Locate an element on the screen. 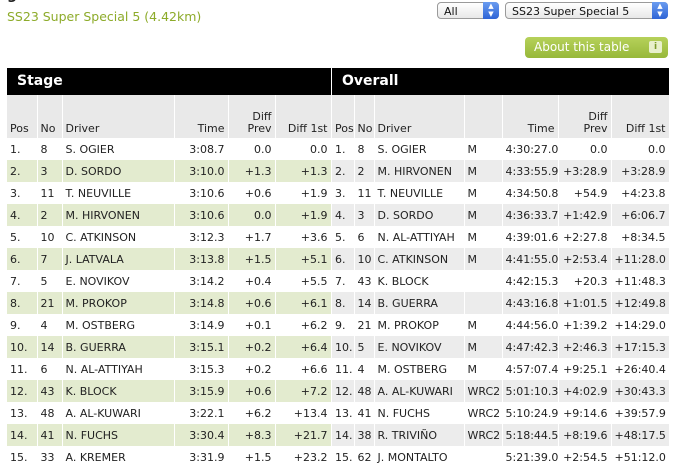 The width and height of the screenshot is (673, 468). table-row: 2. 2 M. HIRVONEN M 4:33:55.9 +3:28.9 +3:28.9 is located at coordinates (501, 171).